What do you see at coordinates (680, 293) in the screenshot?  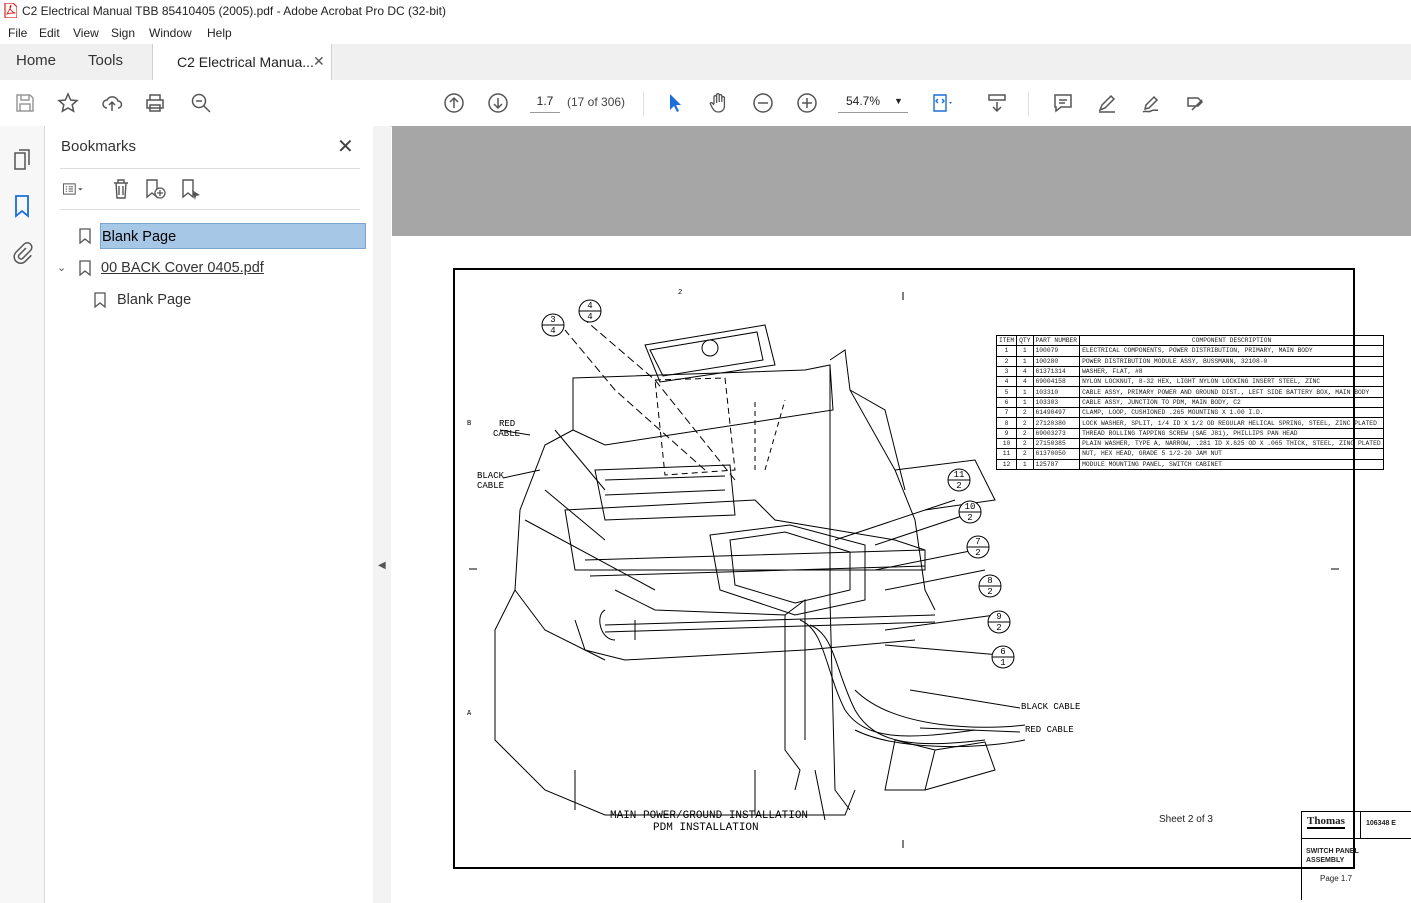 I see `zone-label: 2` at bounding box center [680, 293].